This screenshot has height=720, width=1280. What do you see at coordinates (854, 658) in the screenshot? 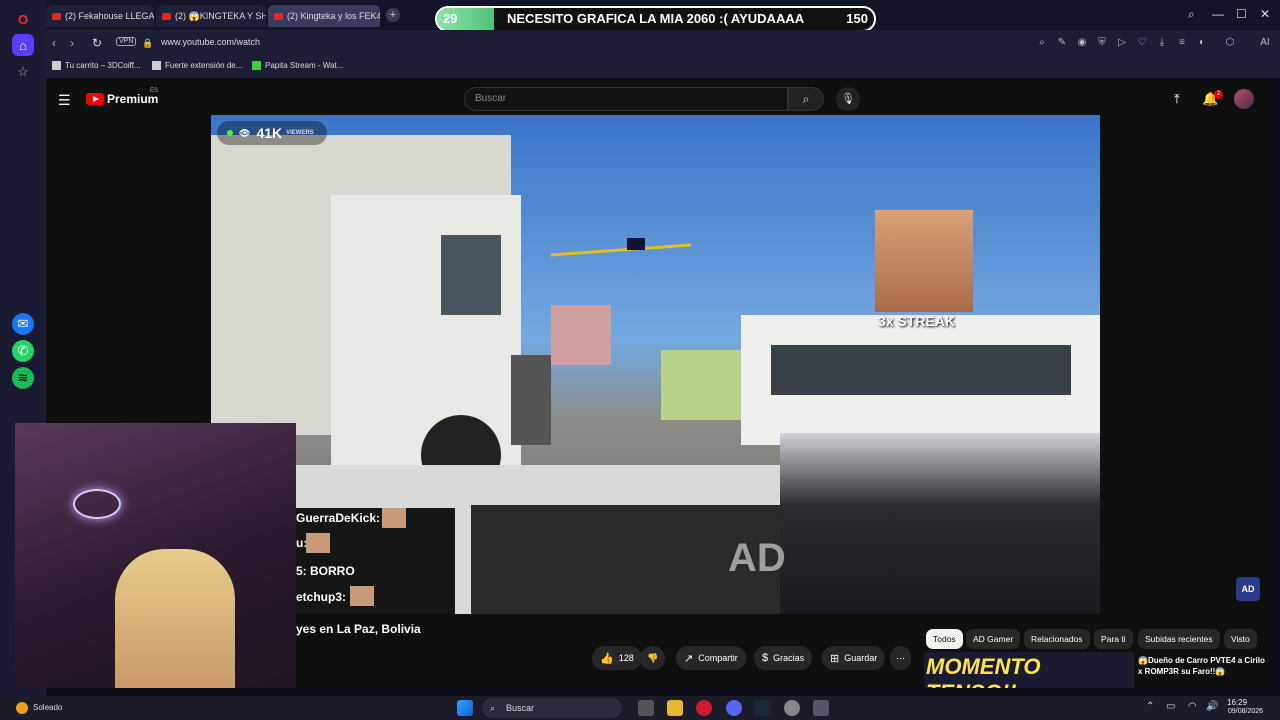
I see `save-button: ⊞ Guardar` at bounding box center [854, 658].